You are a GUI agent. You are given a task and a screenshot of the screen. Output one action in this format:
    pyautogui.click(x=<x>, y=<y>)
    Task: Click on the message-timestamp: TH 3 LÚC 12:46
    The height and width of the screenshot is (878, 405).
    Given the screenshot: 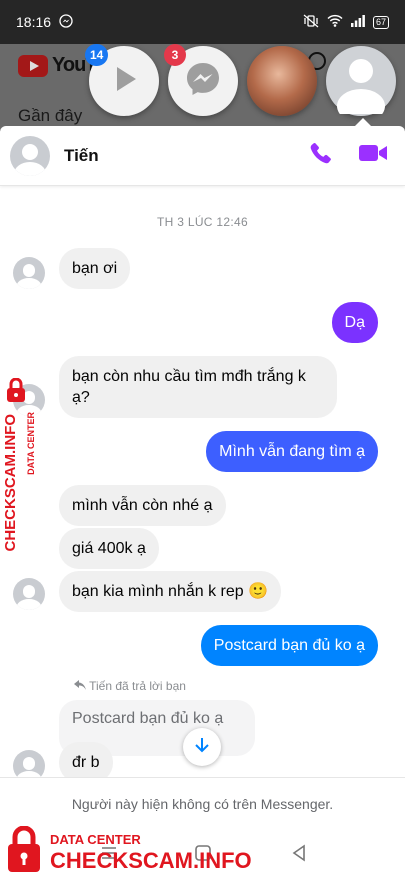 What is the action you would take?
    pyautogui.click(x=202, y=222)
    